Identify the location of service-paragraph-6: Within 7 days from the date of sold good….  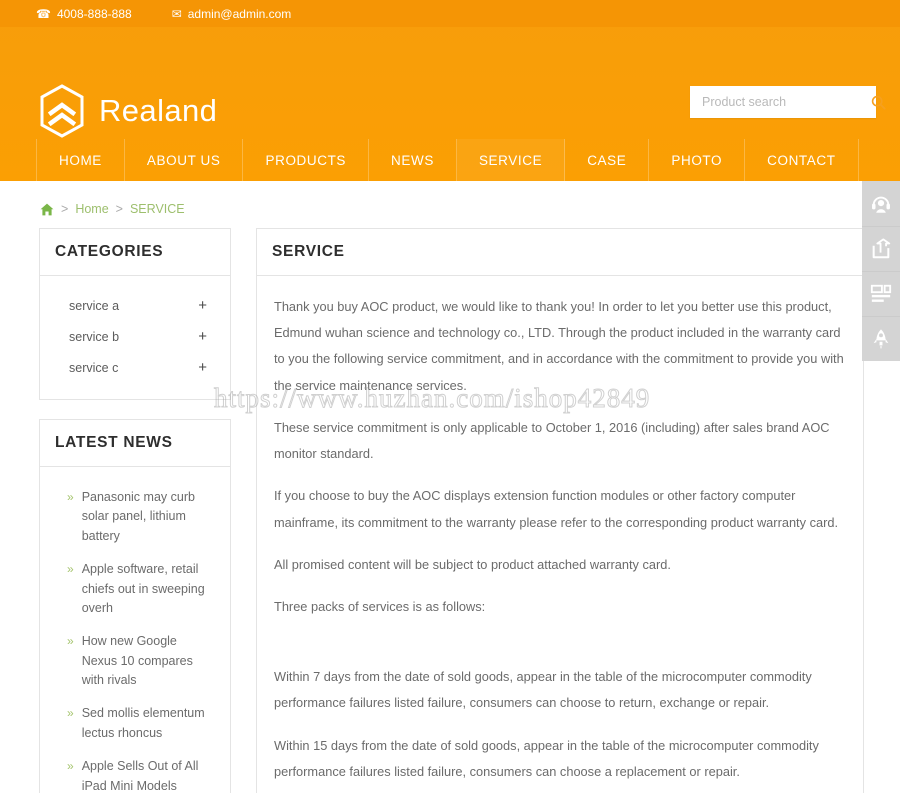
(543, 690).